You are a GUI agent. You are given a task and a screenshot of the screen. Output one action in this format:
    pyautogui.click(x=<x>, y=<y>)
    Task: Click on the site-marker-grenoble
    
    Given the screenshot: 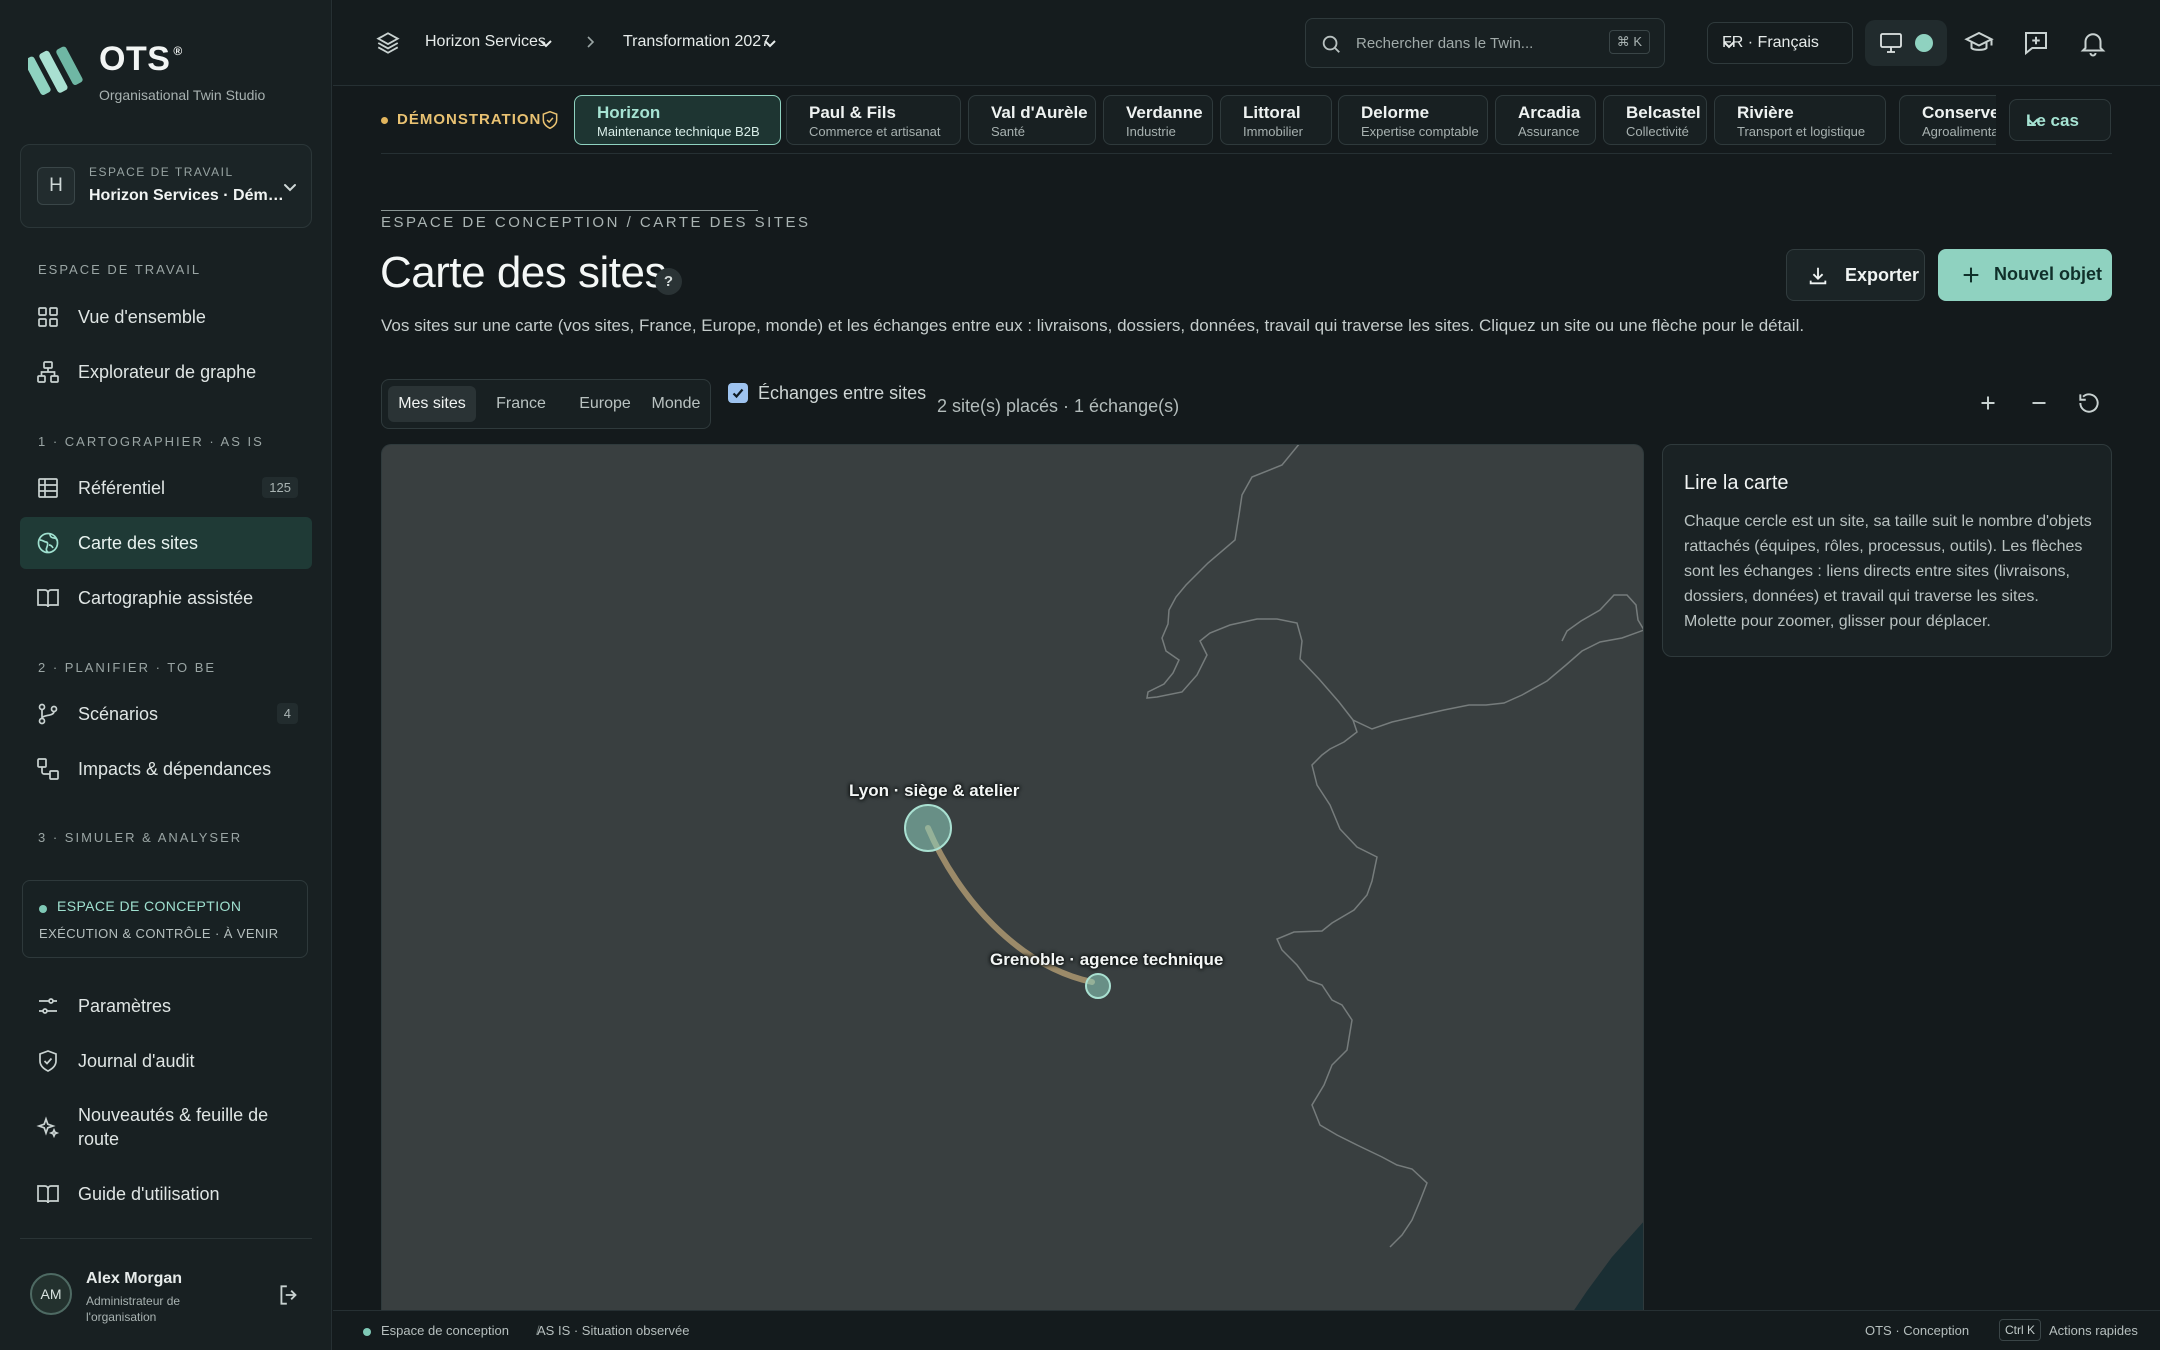 What is the action you would take?
    pyautogui.click(x=1098, y=986)
    